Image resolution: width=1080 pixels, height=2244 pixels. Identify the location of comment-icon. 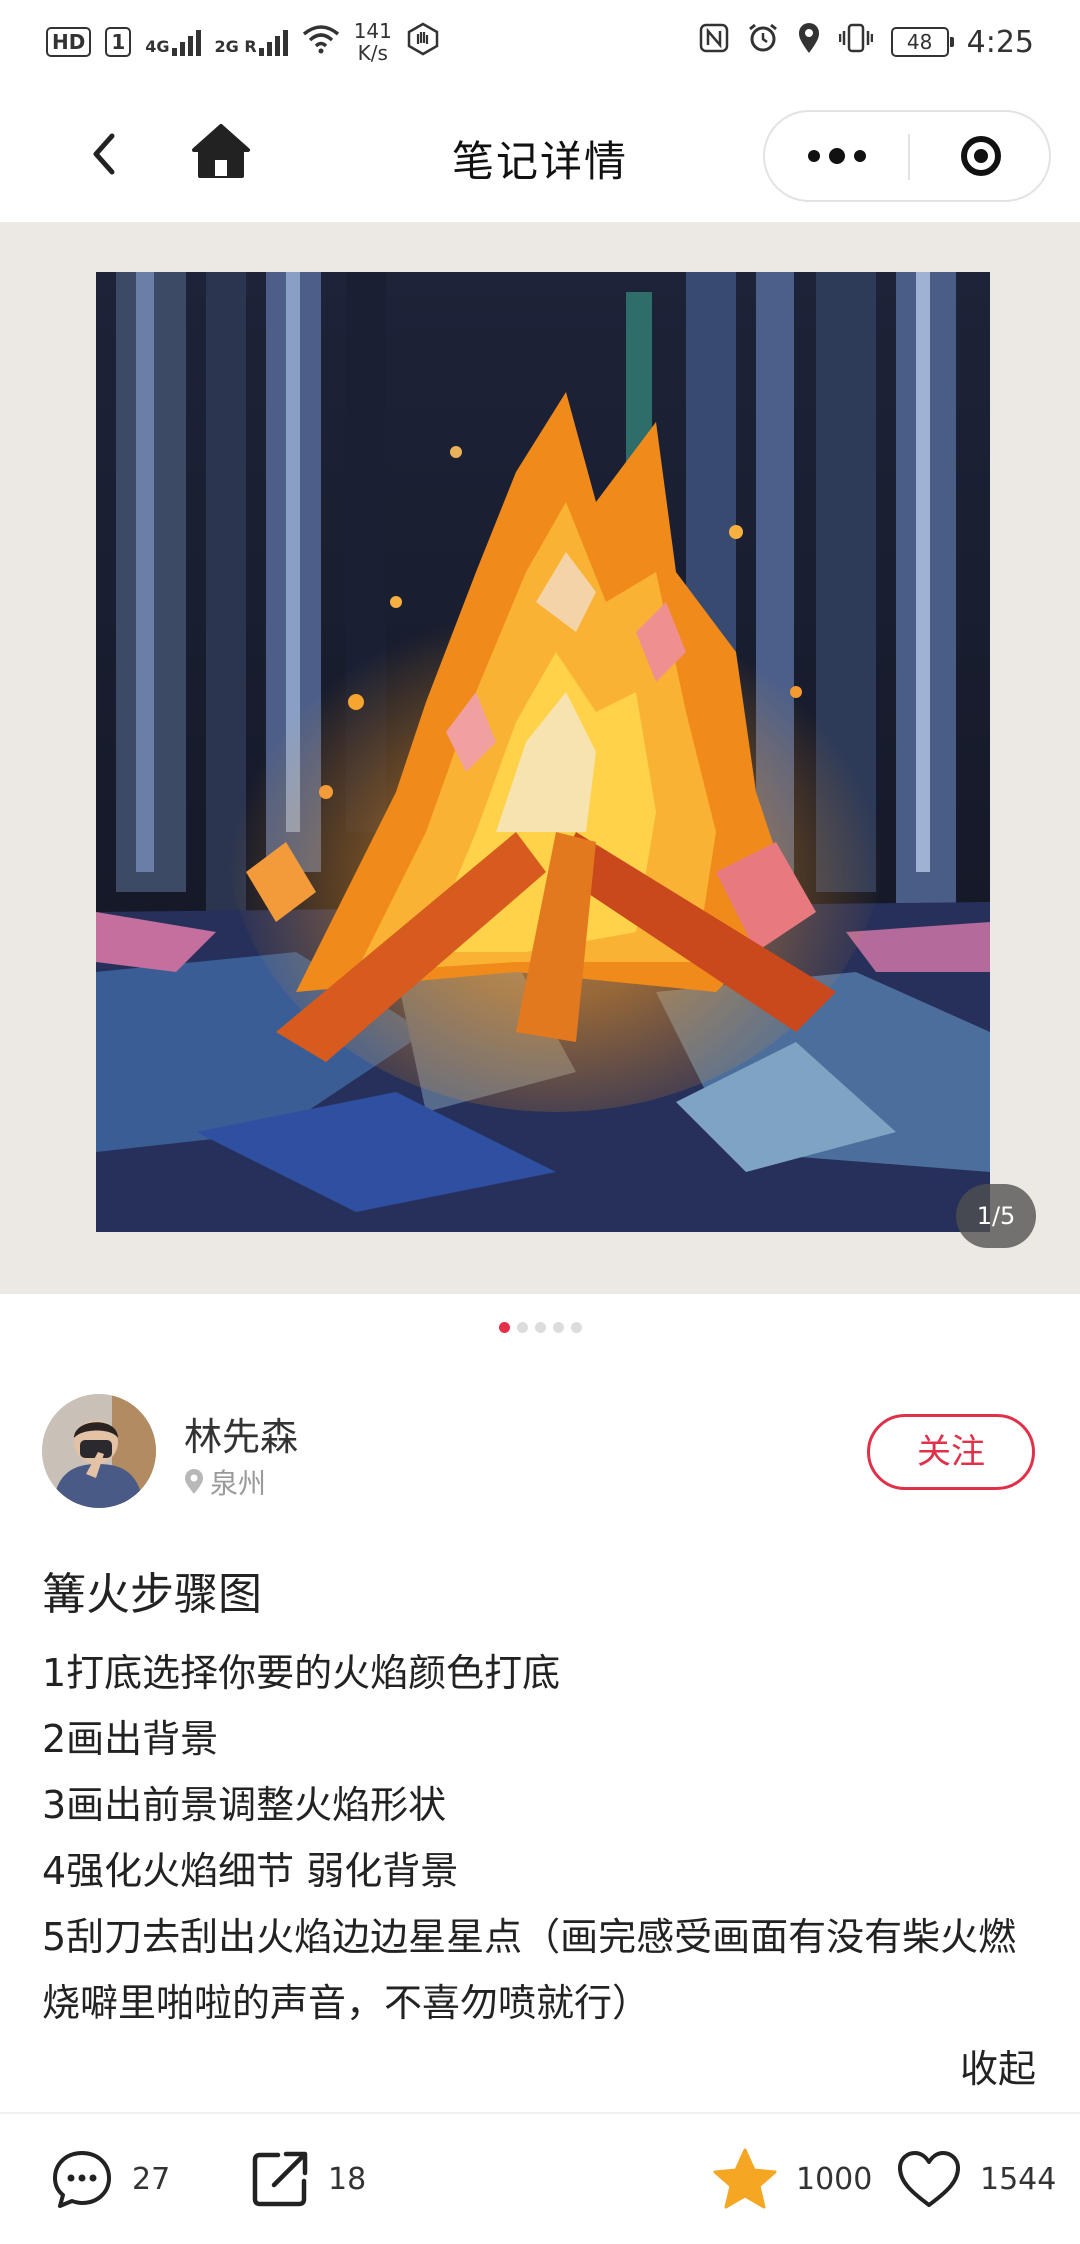
(82, 2179).